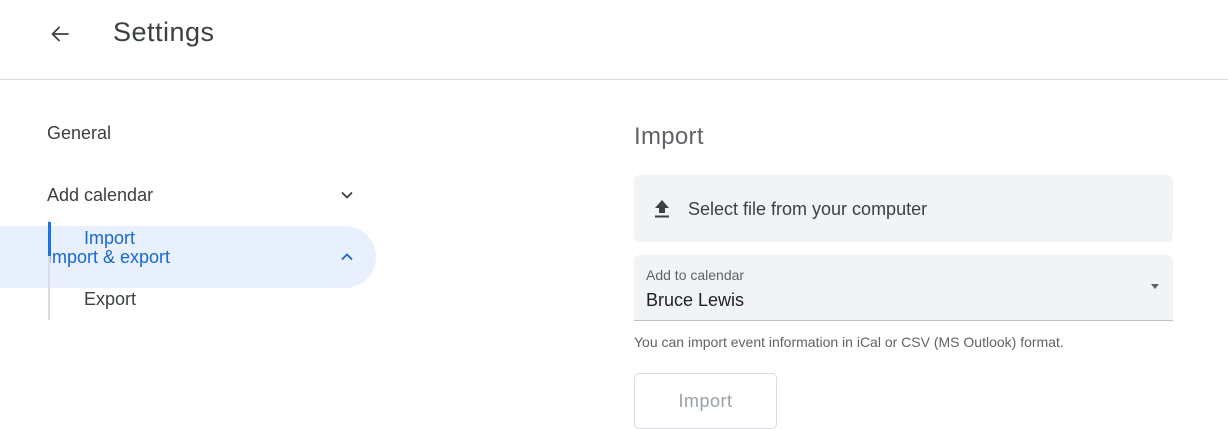  I want to click on sidebar-item-general: General, so click(188, 133).